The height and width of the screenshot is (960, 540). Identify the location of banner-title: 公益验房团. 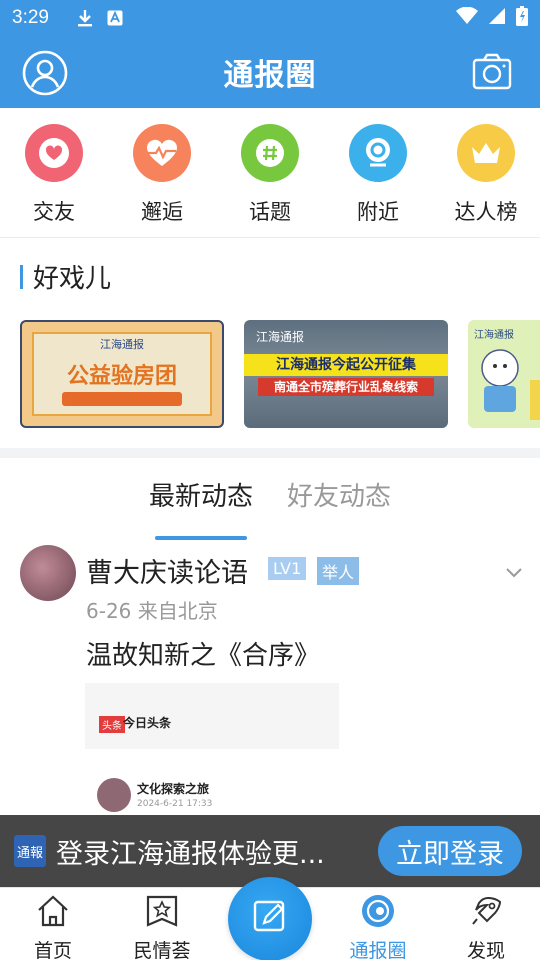
(121, 376).